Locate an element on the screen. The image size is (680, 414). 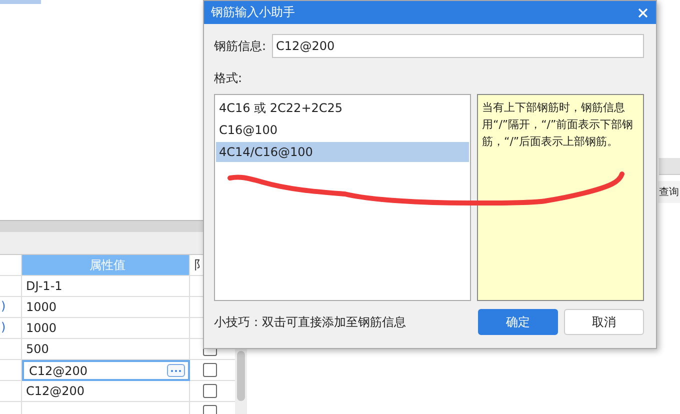
dialog-title: 钢筋输入小助手 is located at coordinates (253, 12).